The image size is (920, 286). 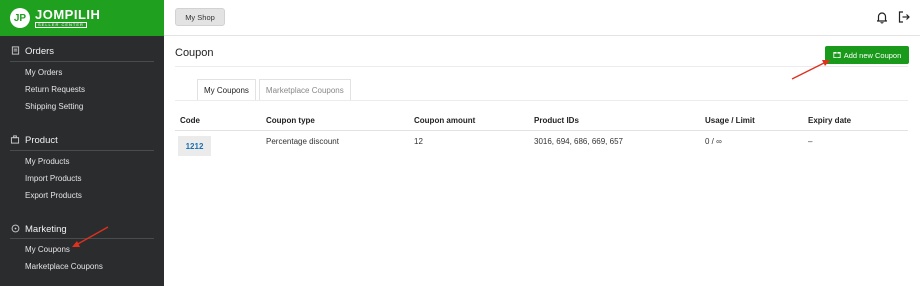 What do you see at coordinates (810, 141) in the screenshot?
I see `expiry-date-cell: –` at bounding box center [810, 141].